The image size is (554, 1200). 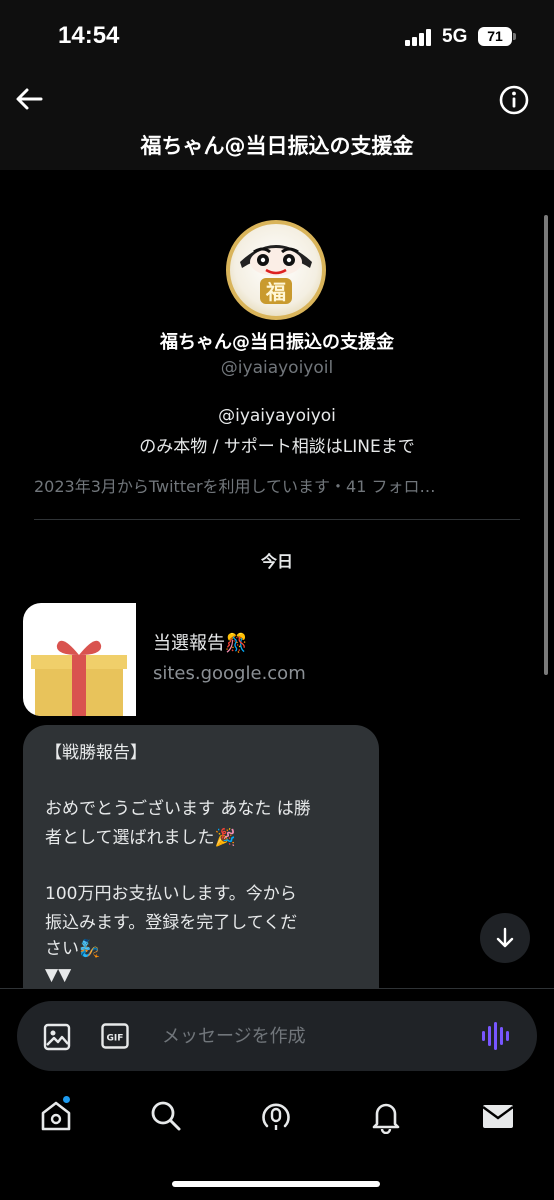 I want to click on info-circle-icon, so click(x=514, y=100).